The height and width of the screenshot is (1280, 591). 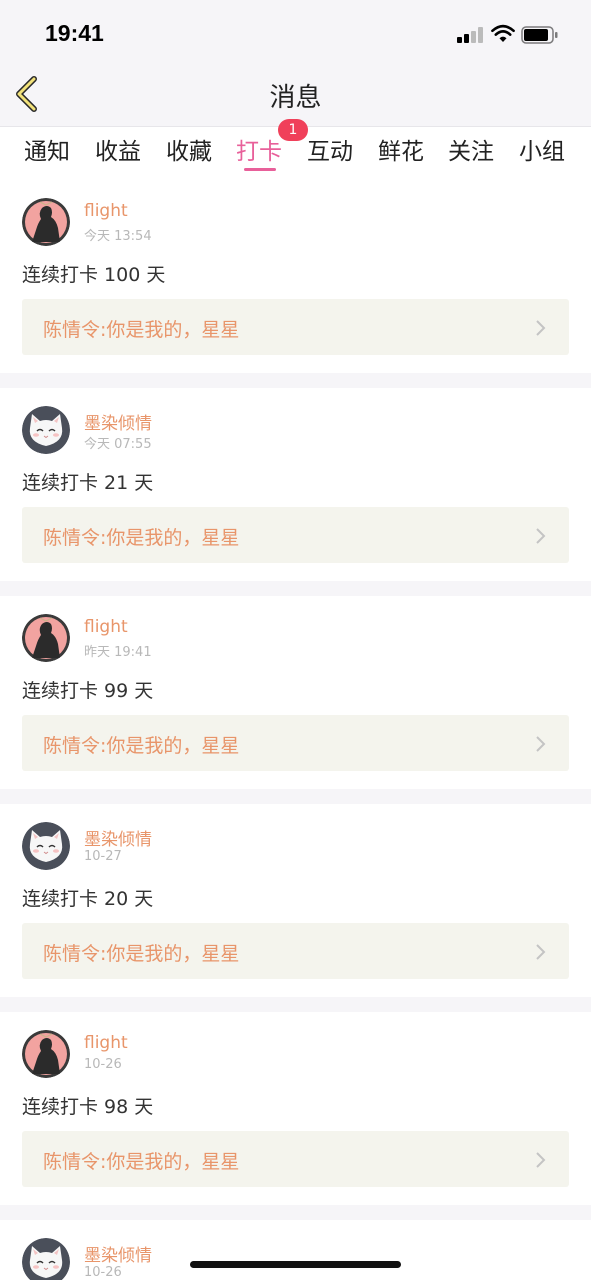 I want to click on tab-interactions: 互动, so click(x=330, y=149).